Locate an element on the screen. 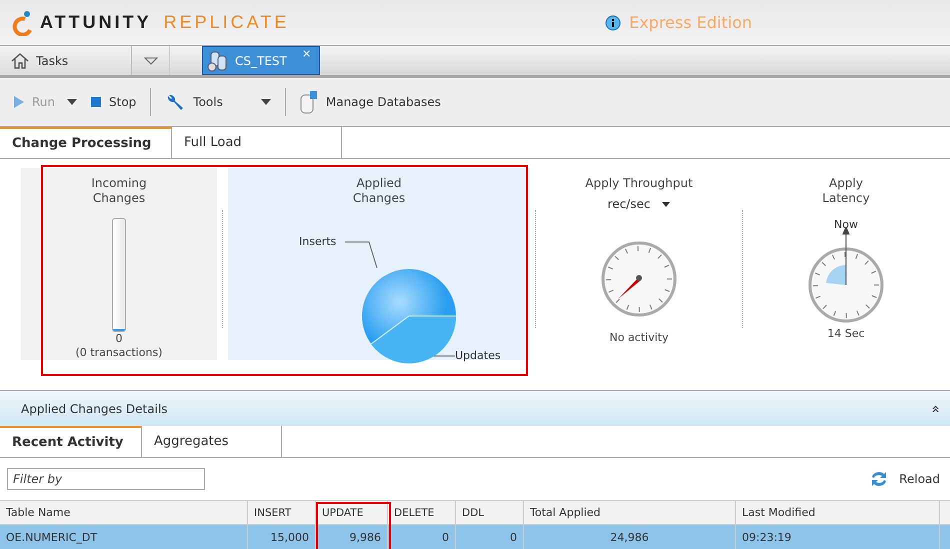  table-row: OE.NUMERIC_DT 15,000 9,986 0 0 24,986 09:23:19 is located at coordinates (475, 537).